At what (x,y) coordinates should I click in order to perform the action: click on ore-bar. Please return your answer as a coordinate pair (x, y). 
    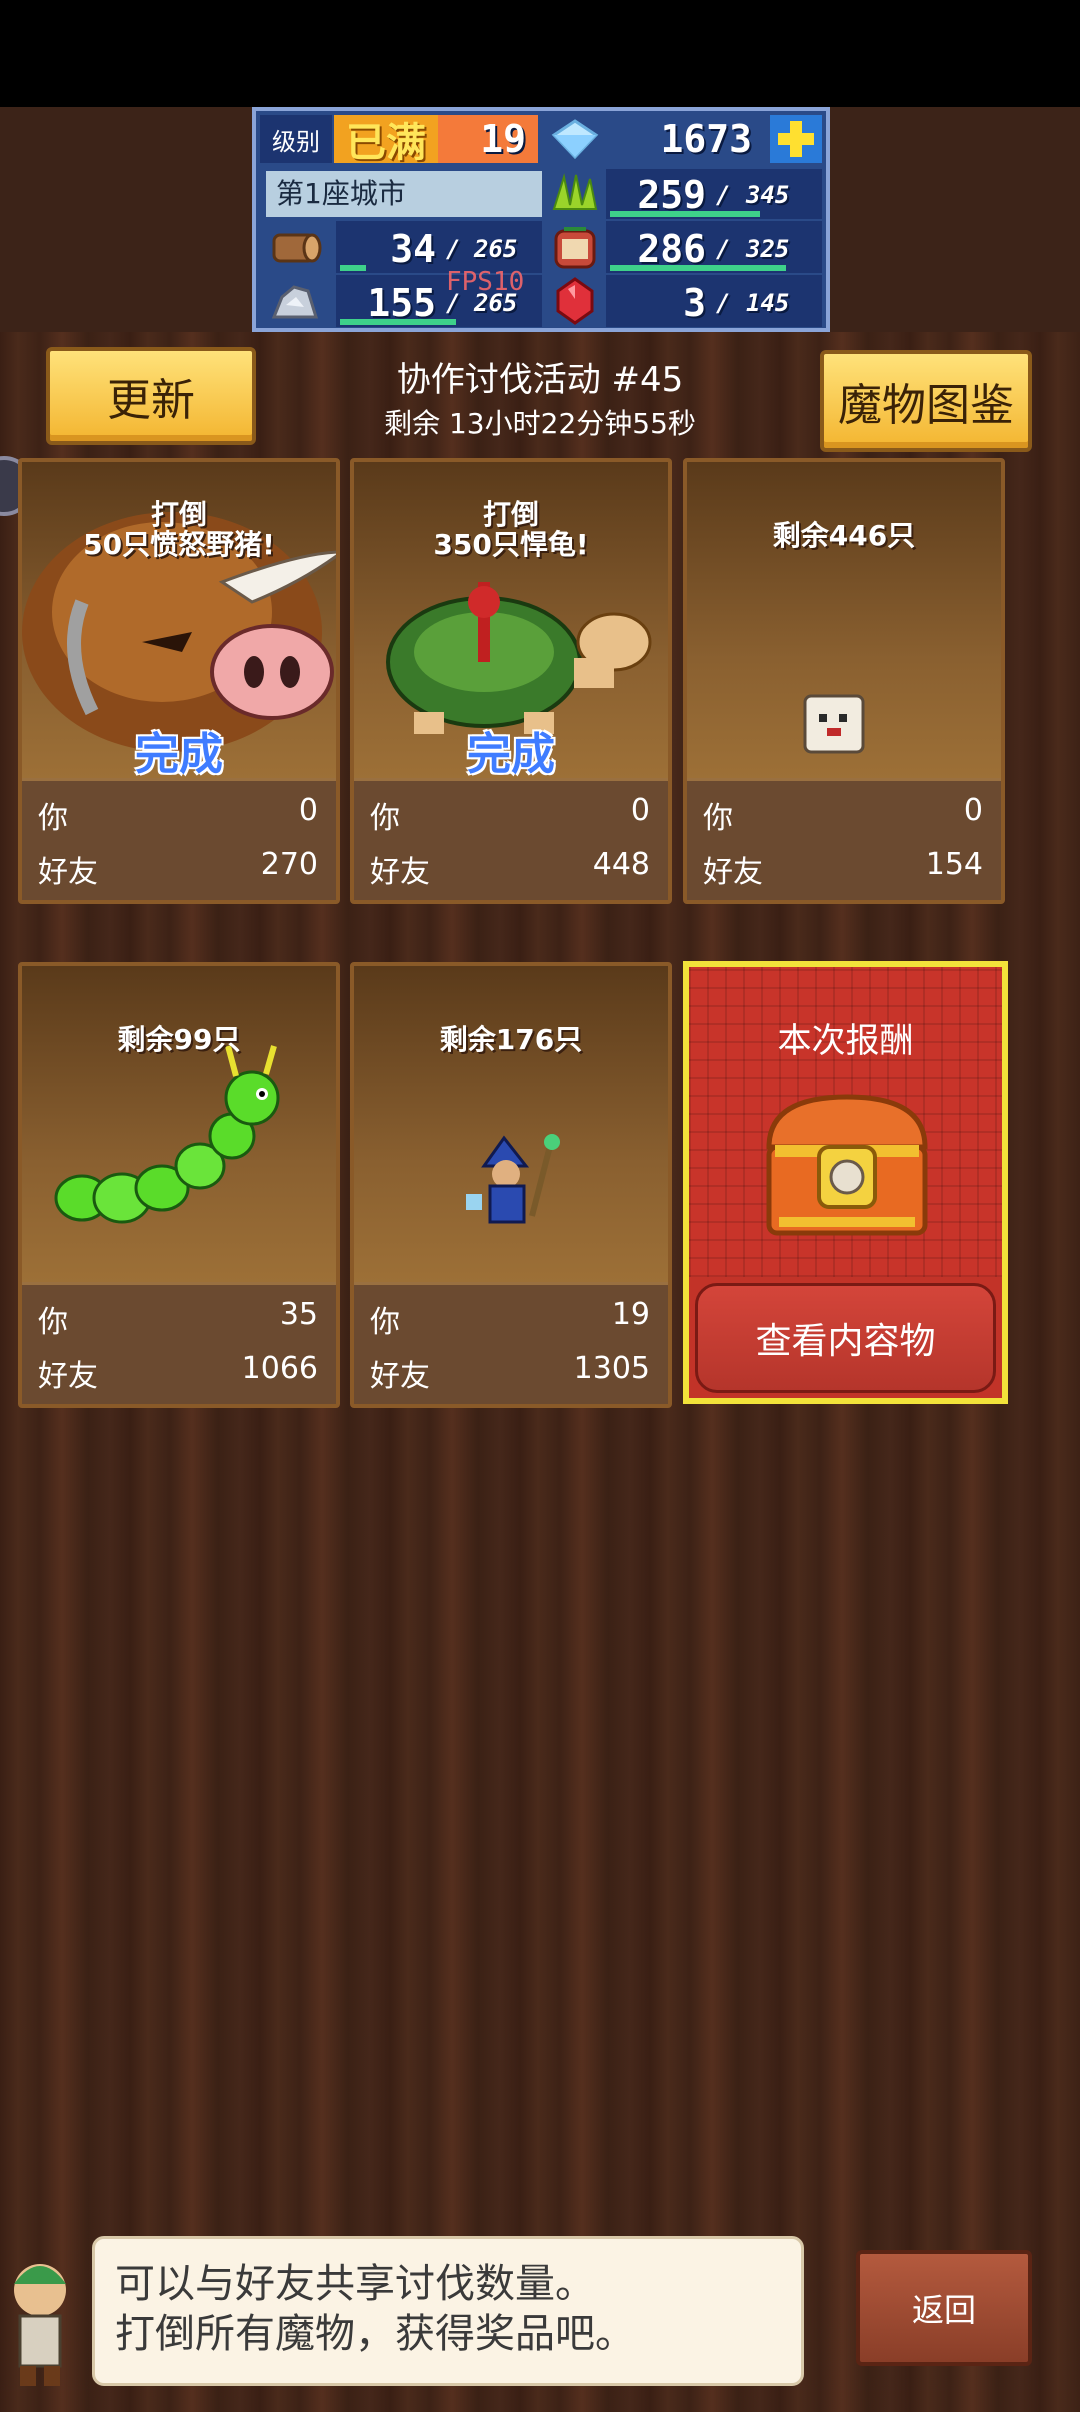
    Looking at the image, I should click on (398, 322).